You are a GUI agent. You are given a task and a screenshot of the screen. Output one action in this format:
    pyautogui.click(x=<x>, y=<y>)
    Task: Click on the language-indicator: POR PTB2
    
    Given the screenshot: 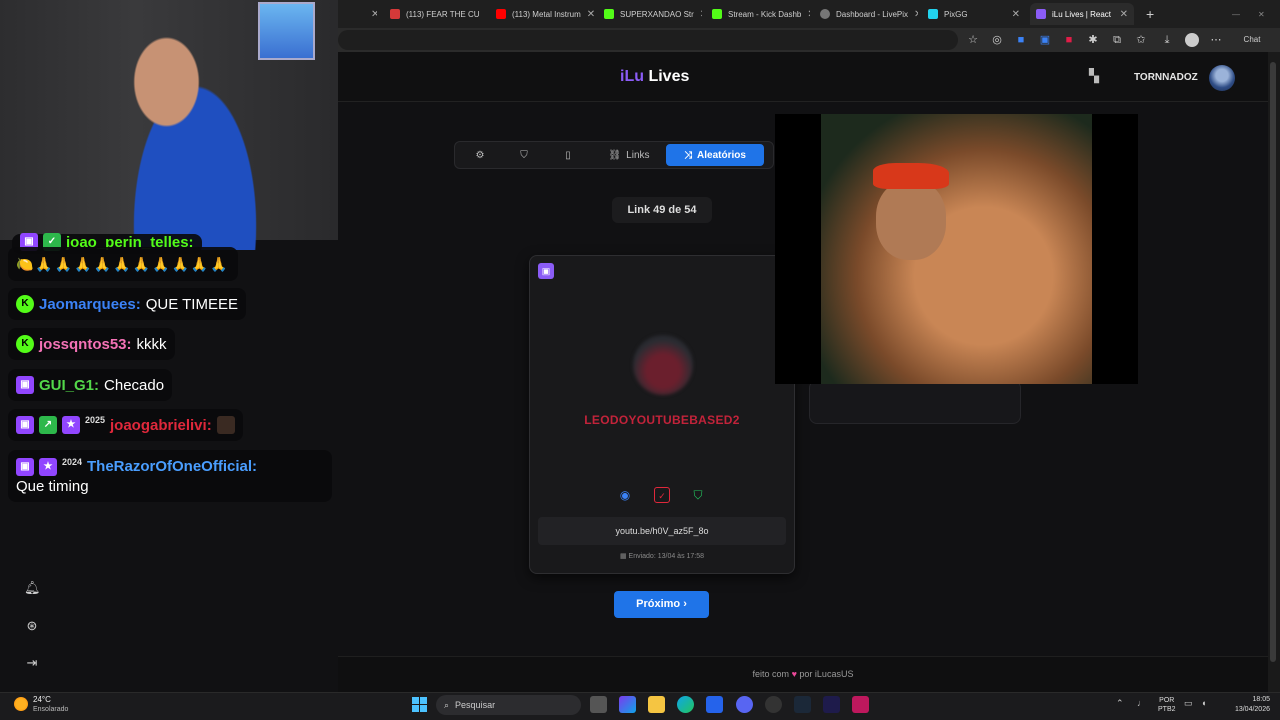 What is the action you would take?
    pyautogui.click(x=1167, y=705)
    